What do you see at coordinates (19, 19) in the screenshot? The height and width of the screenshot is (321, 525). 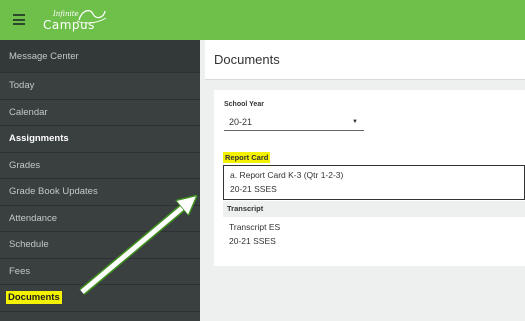 I see `hamburger-menu-icon` at bounding box center [19, 19].